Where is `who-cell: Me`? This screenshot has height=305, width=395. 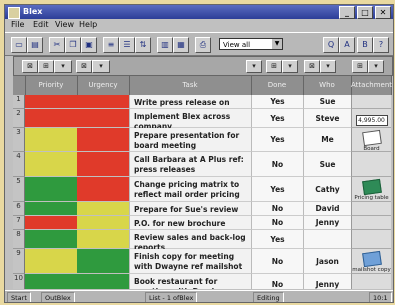
who-cell: Me is located at coordinates (327, 140).